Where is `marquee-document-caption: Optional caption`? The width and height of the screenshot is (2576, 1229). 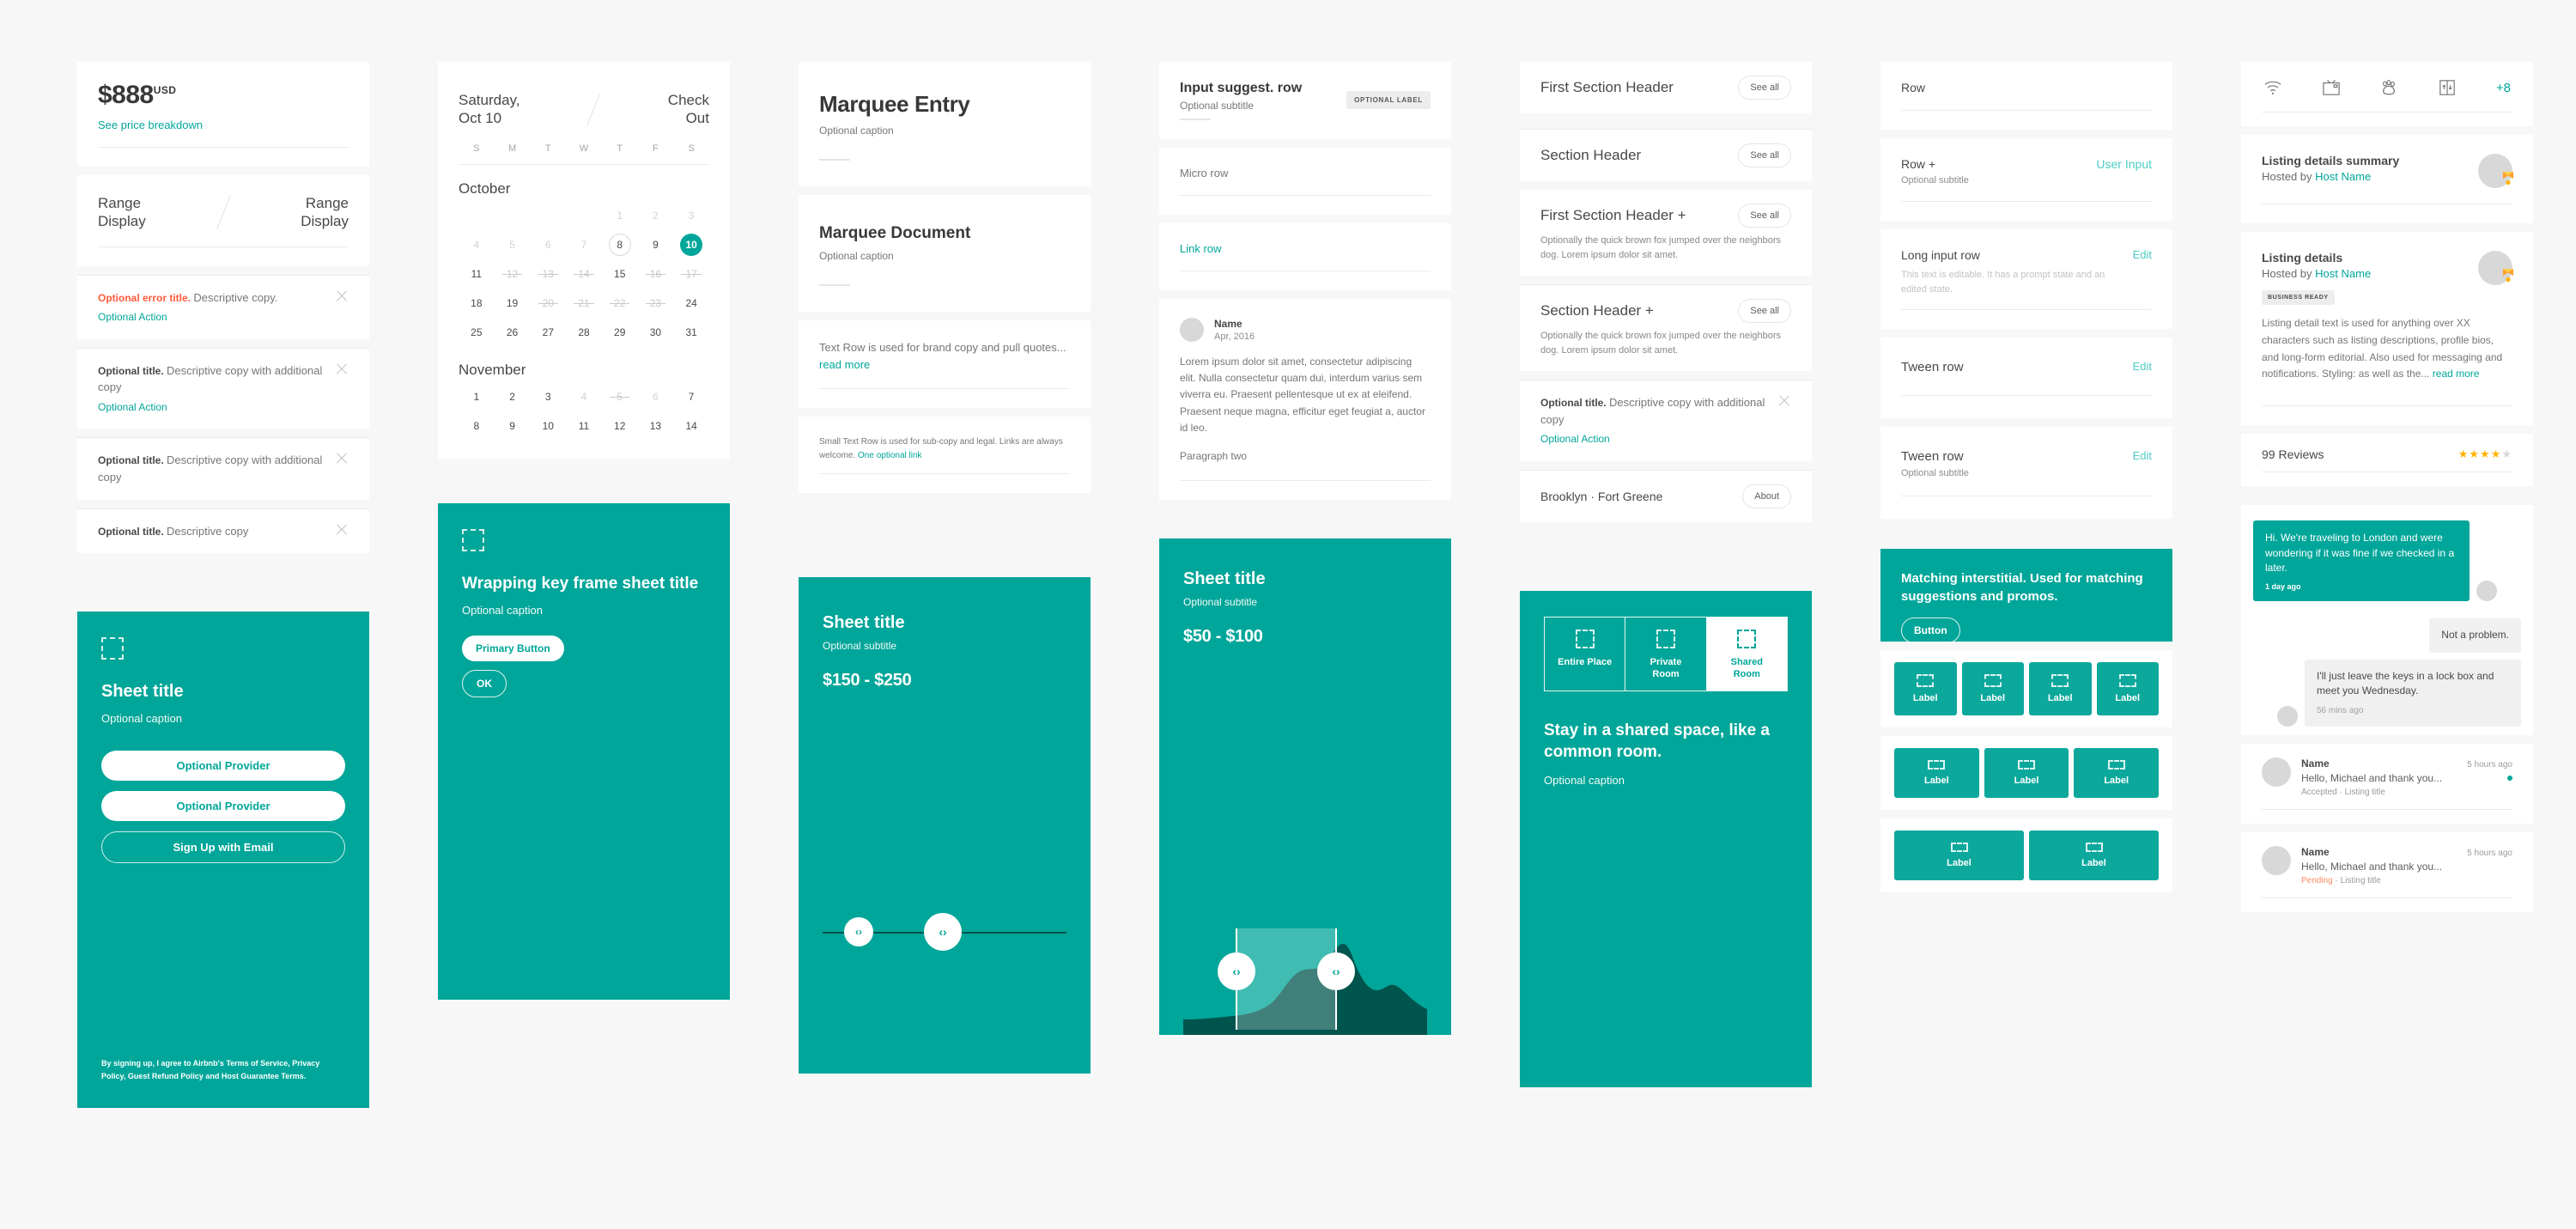 marquee-document-caption: Optional caption is located at coordinates (856, 256).